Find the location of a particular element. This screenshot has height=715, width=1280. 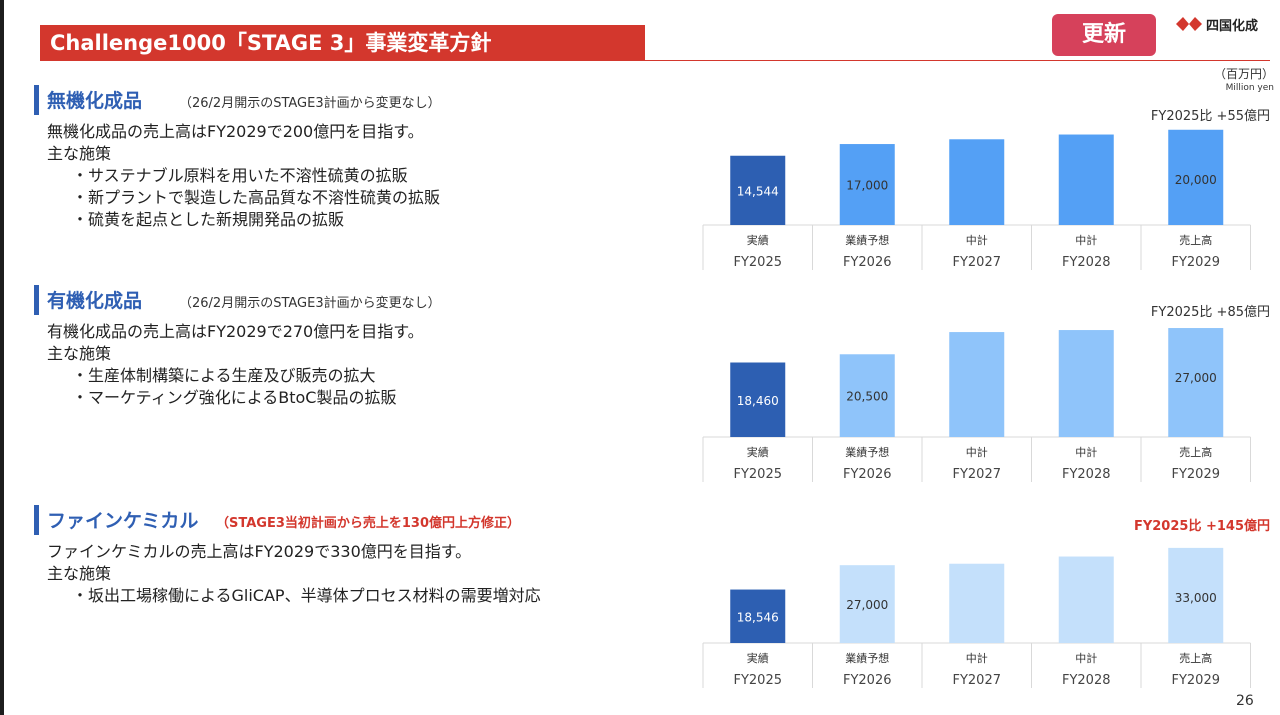

page-number: 26 is located at coordinates (1245, 701).